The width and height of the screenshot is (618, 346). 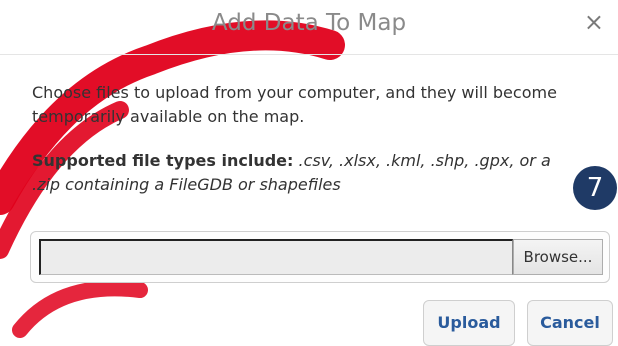 I want to click on step-number-badge: 7, so click(x=595, y=188).